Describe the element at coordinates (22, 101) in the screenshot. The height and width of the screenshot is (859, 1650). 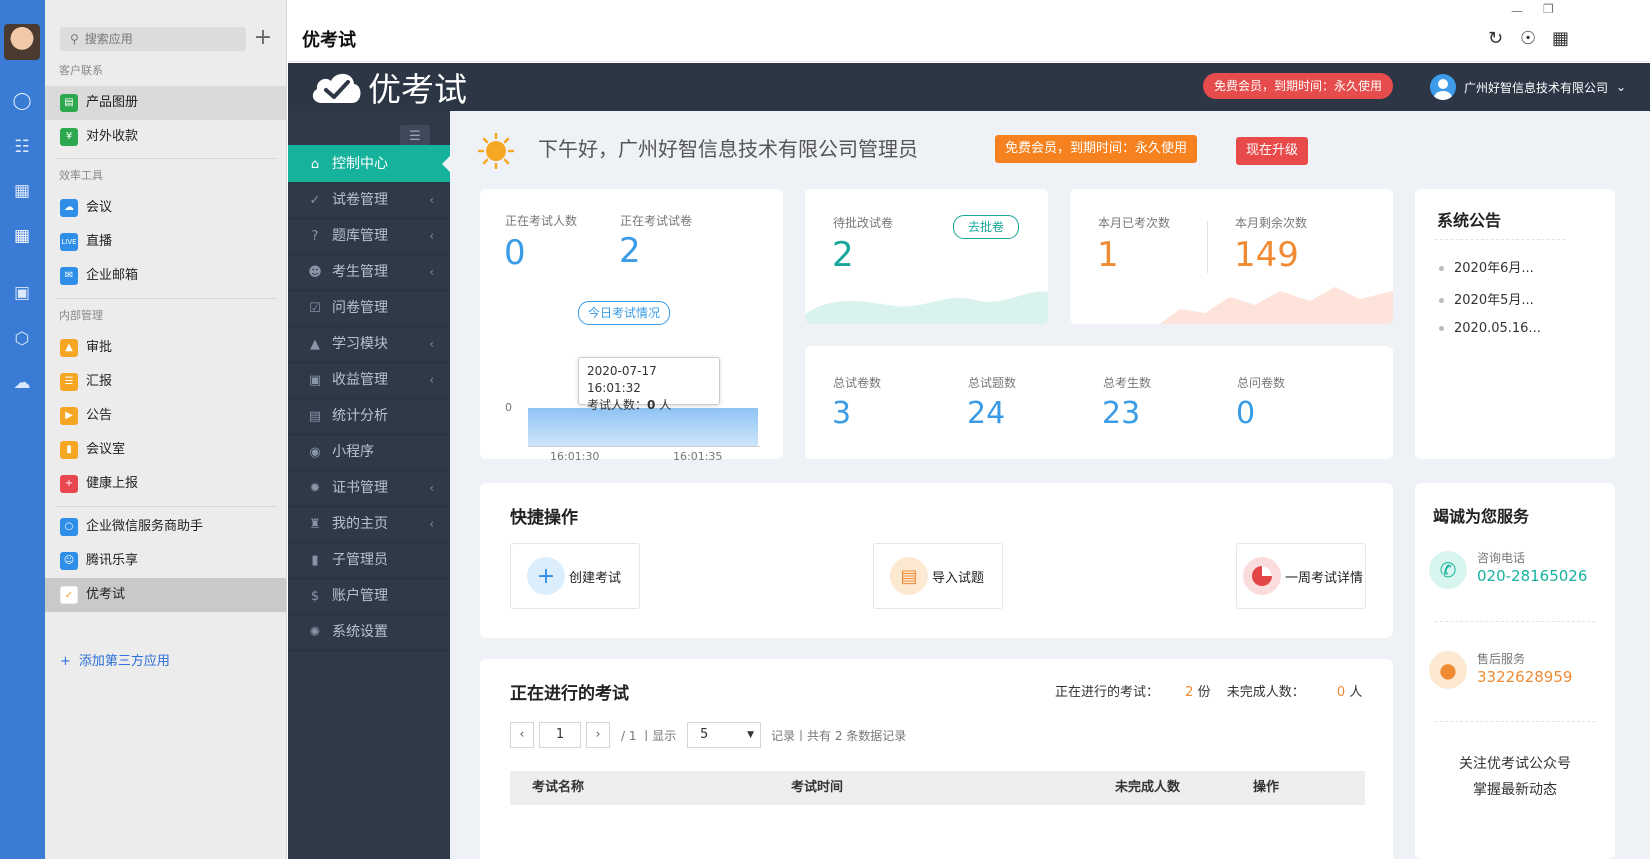
I see `chat-icon: ◯` at that location.